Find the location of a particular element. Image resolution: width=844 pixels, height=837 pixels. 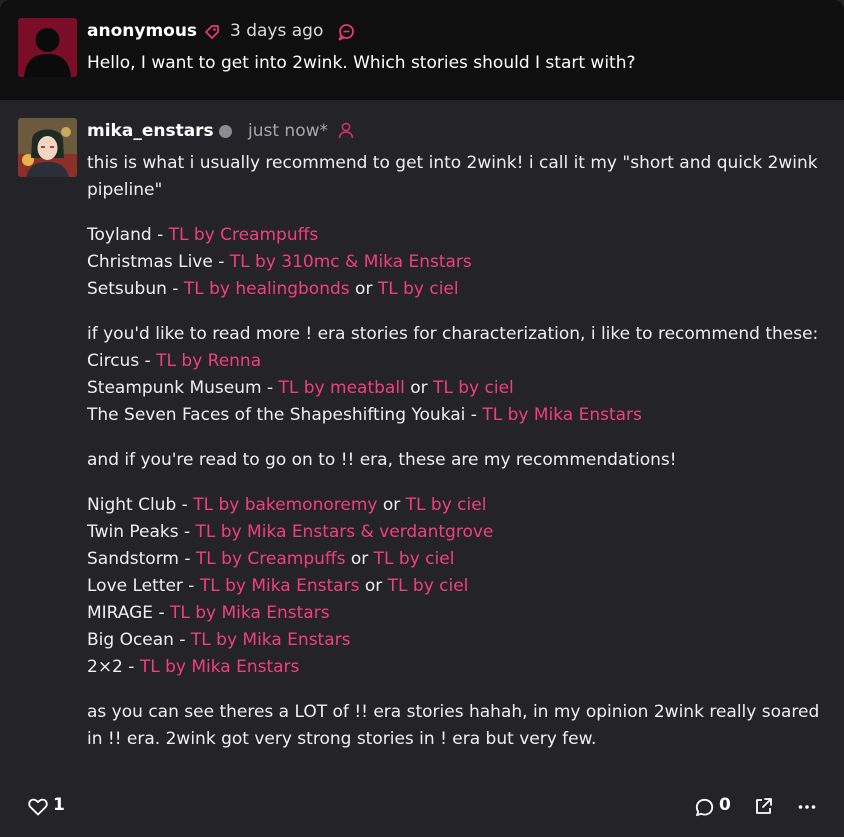

story-title: Sandstorm - is located at coordinates (141, 559).